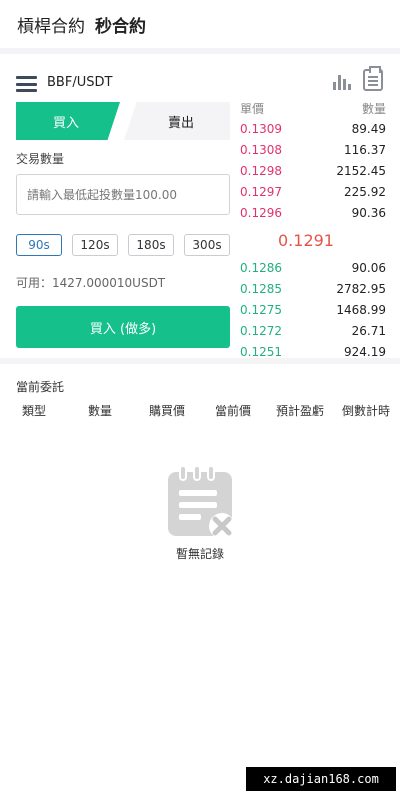 The height and width of the screenshot is (797, 400). What do you see at coordinates (167, 411) in the screenshot?
I see `column-buy-price: 購買價` at bounding box center [167, 411].